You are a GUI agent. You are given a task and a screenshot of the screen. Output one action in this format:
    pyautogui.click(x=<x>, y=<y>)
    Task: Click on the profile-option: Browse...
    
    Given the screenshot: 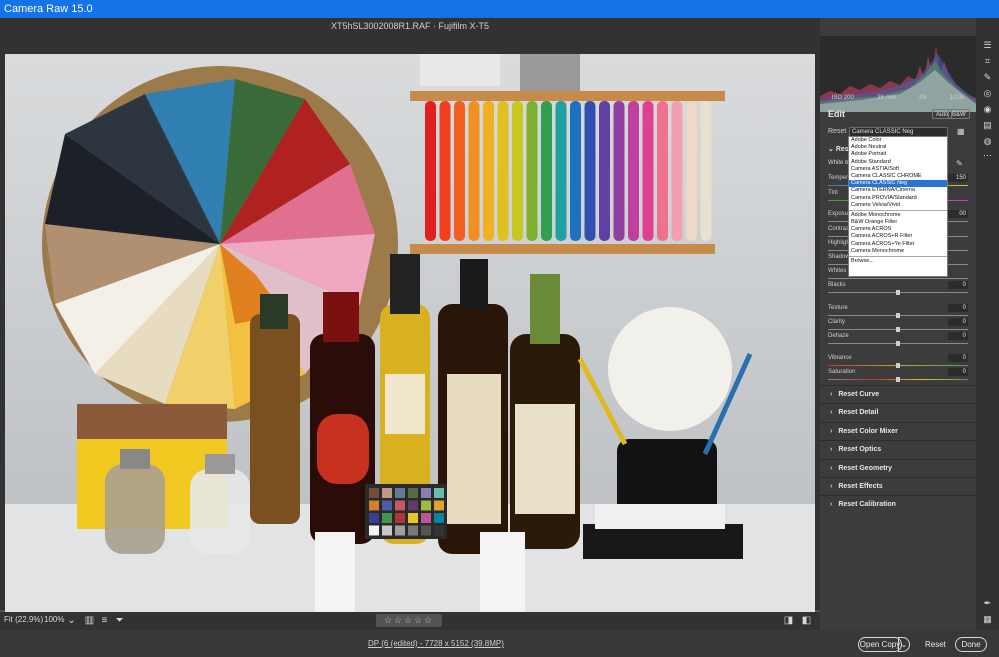 What is the action you would take?
    pyautogui.click(x=898, y=261)
    